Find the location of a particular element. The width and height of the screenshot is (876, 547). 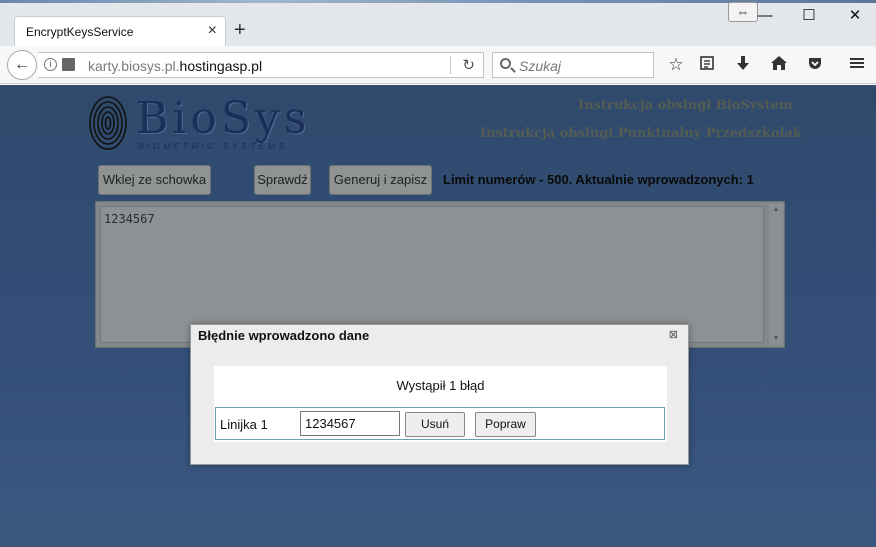

error-count-message: Wystąpił 1 błąd is located at coordinates (440, 385).